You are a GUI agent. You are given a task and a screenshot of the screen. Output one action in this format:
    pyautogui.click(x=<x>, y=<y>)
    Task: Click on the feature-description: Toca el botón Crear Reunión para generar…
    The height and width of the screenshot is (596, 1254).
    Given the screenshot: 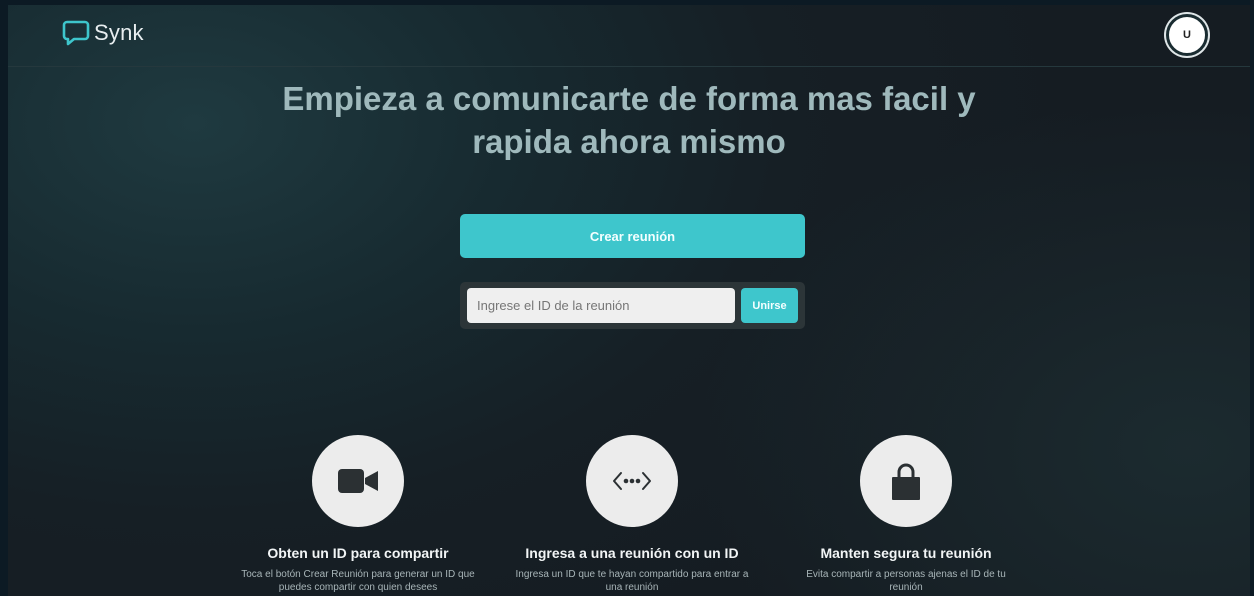 What is the action you would take?
    pyautogui.click(x=358, y=581)
    